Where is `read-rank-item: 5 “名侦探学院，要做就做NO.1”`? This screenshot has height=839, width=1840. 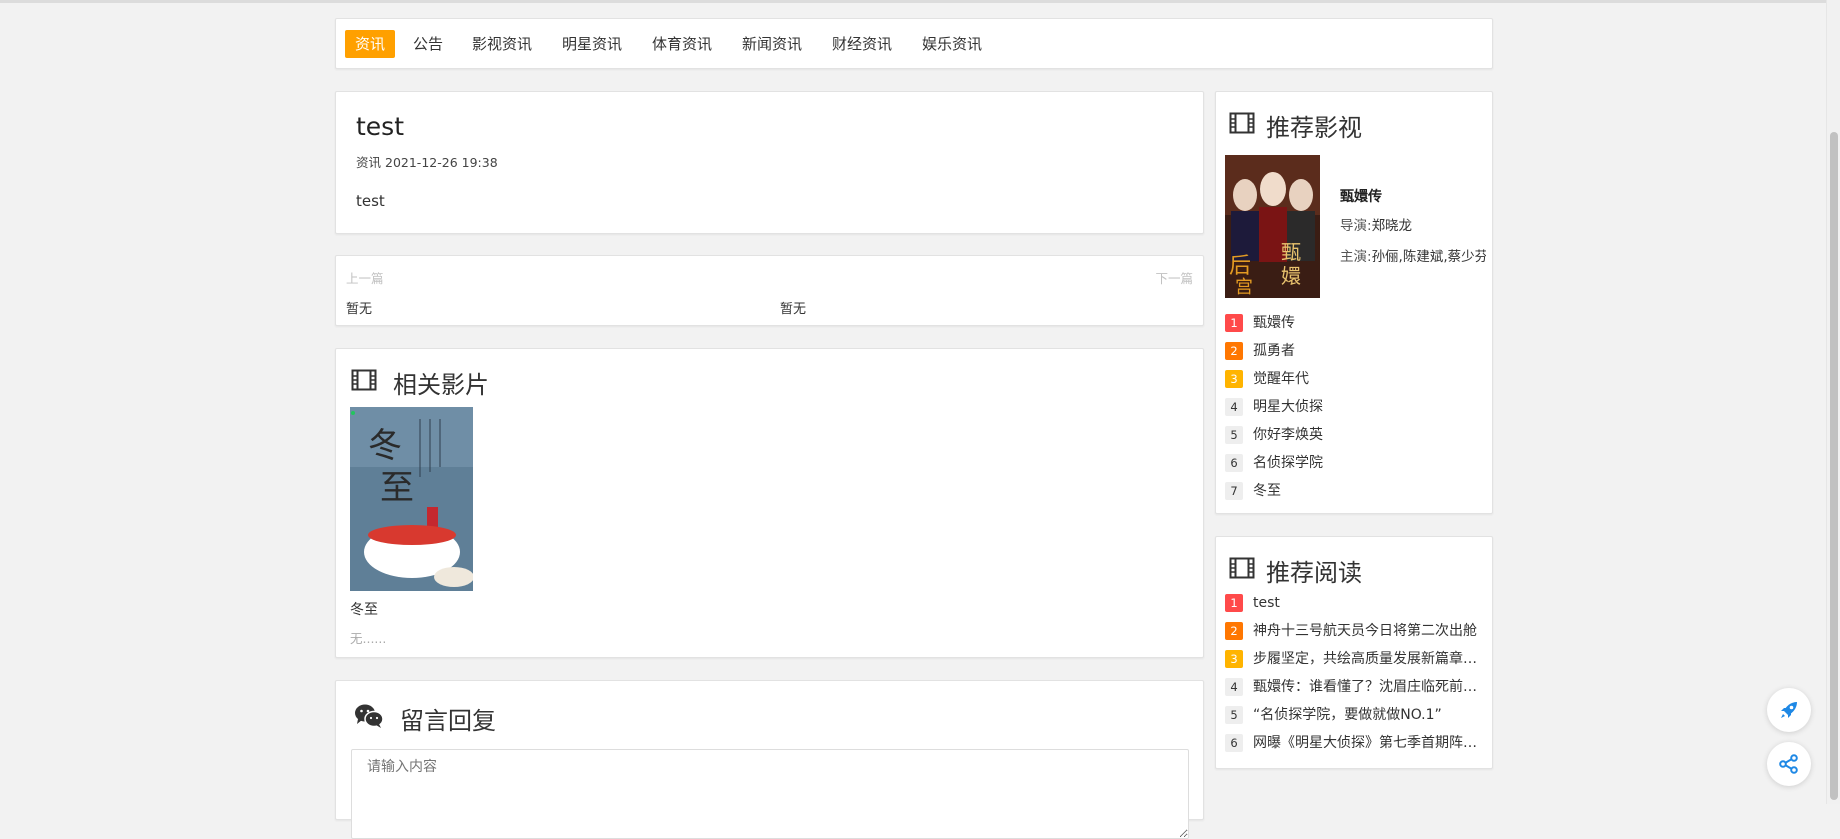 read-rank-item: 5 “名侦探学院，要做就做NO.1” is located at coordinates (1355, 714).